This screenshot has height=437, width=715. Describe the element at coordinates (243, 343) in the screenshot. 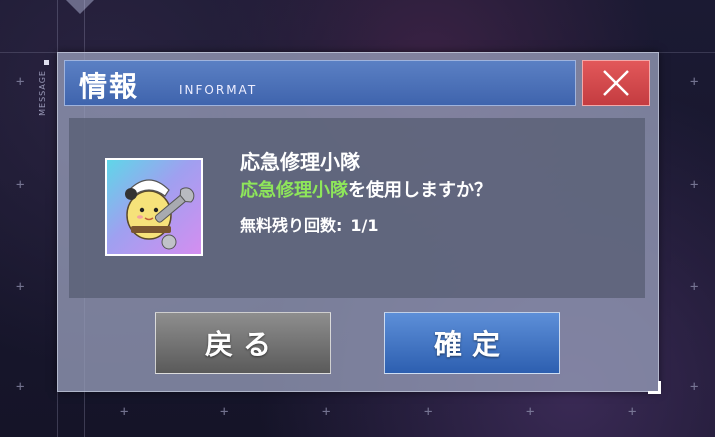

I see `back-button: 戻る` at that location.